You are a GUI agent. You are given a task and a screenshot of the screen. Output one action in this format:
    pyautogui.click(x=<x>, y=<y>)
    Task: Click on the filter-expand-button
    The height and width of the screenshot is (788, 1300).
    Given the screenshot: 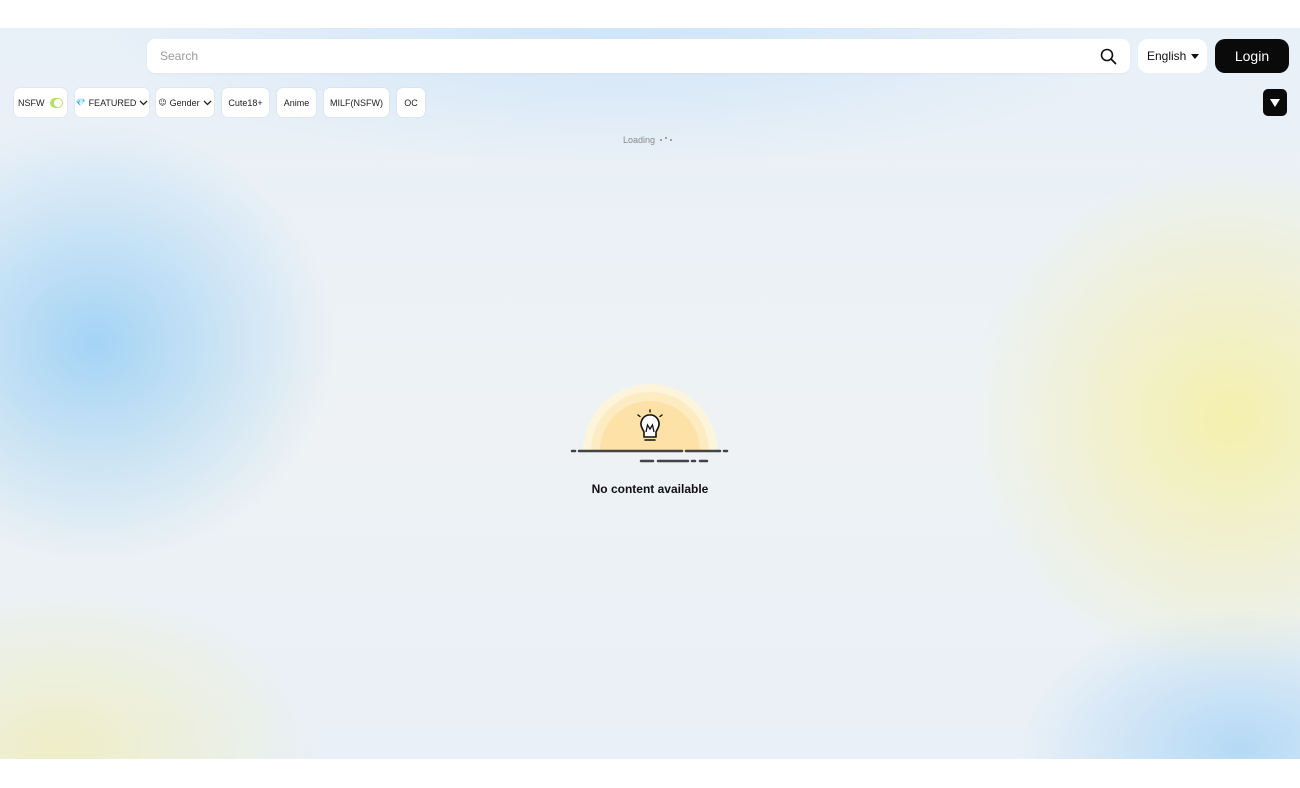 What is the action you would take?
    pyautogui.click(x=1275, y=102)
    